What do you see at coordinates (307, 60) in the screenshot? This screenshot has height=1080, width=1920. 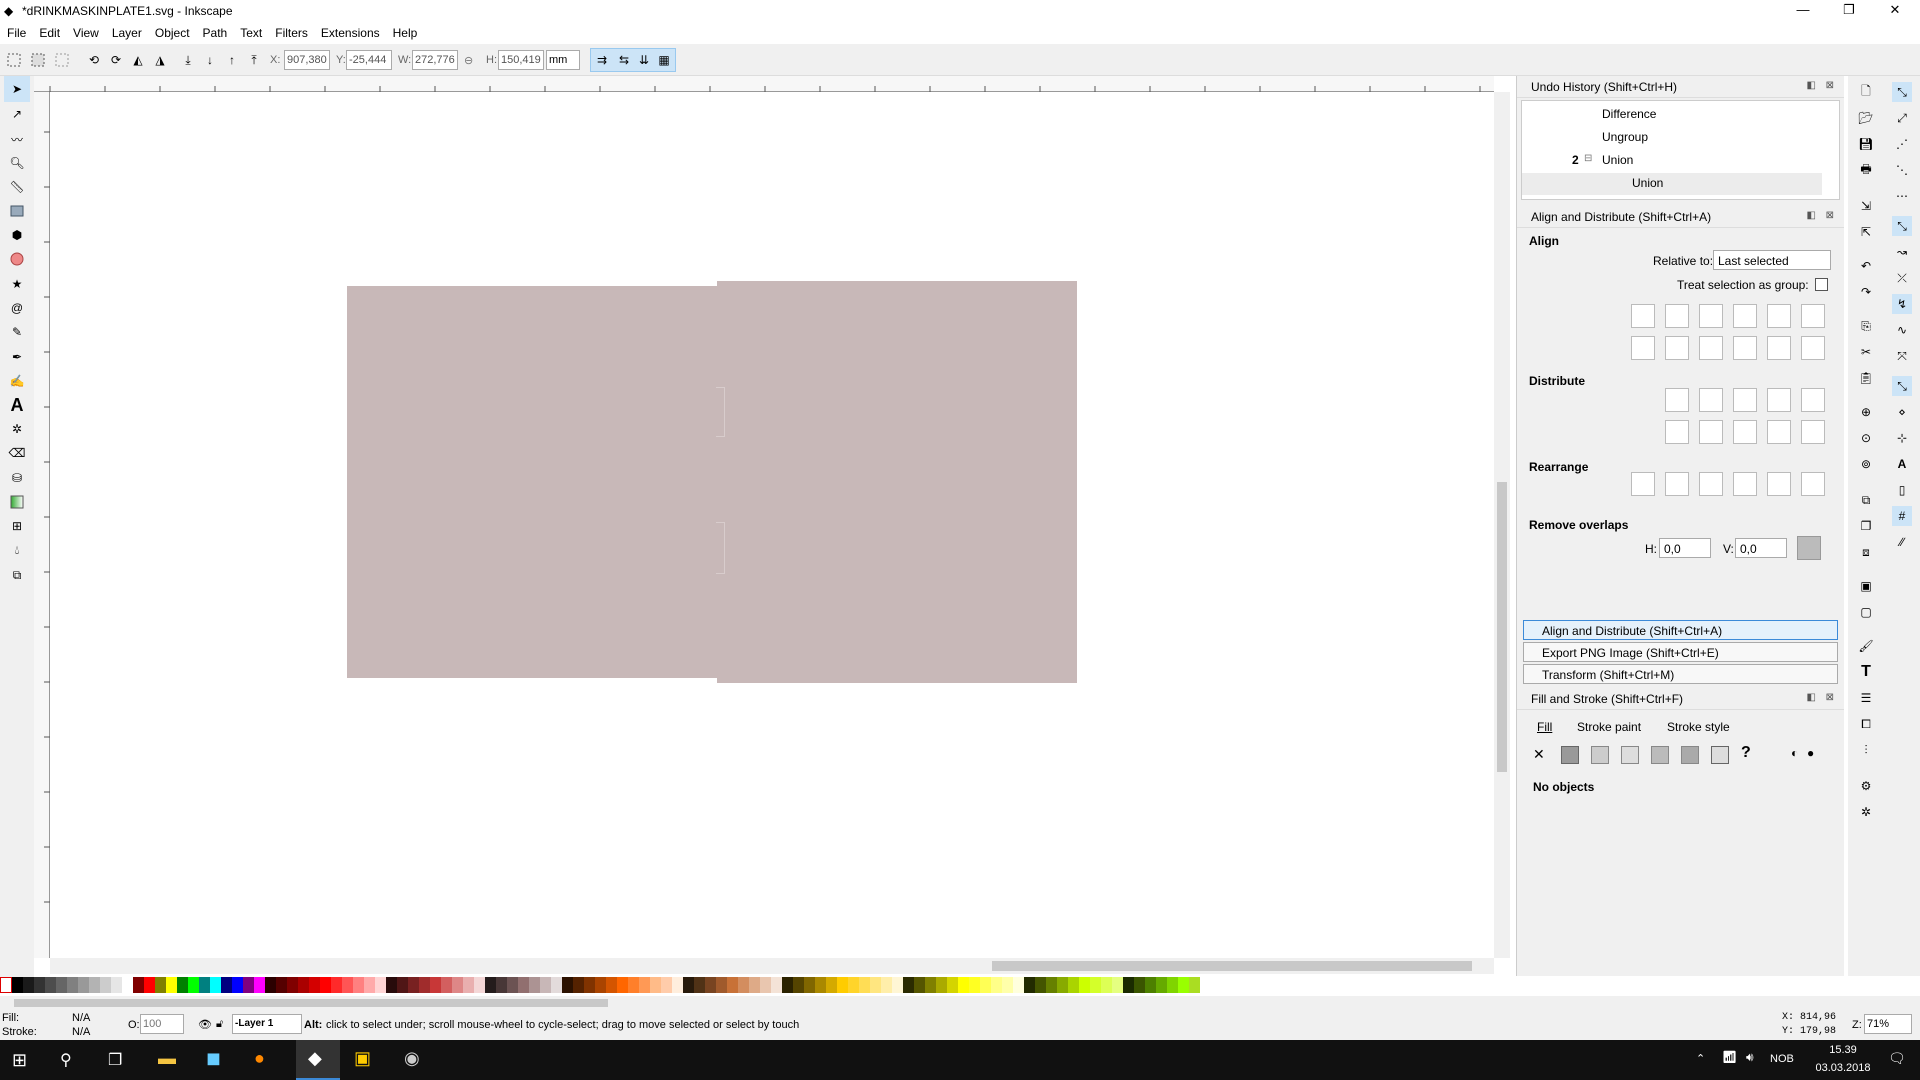 I see `x-input: 907,380` at bounding box center [307, 60].